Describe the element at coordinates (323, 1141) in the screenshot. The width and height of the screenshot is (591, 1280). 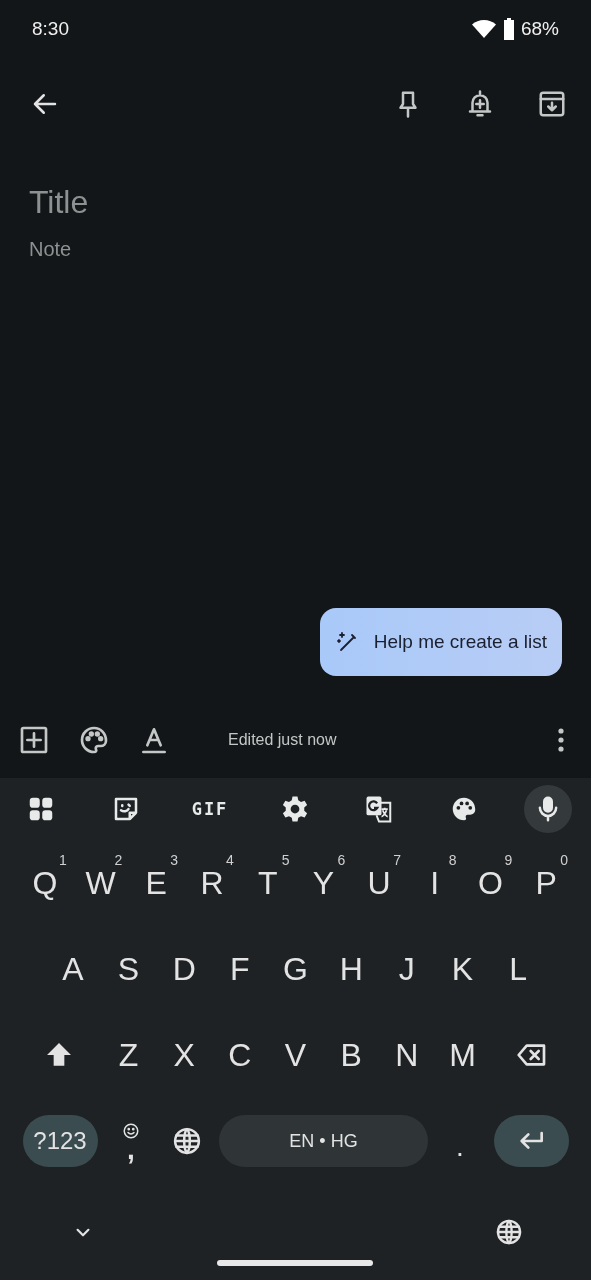
I see `space-bar: EN • HG` at that location.